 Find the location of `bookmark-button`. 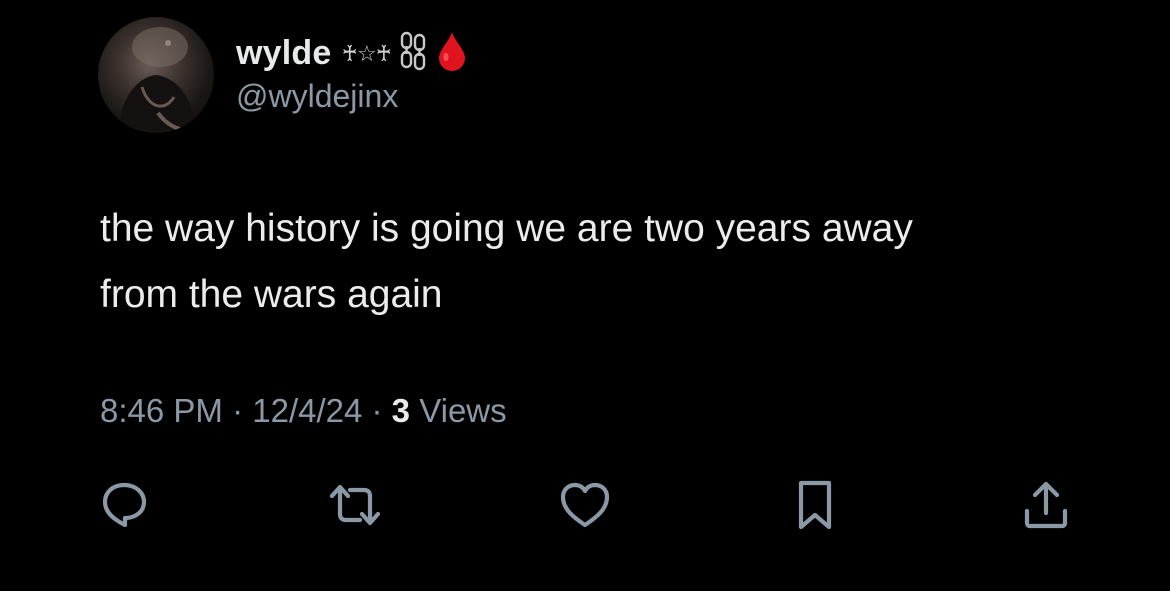

bookmark-button is located at coordinates (815, 505).